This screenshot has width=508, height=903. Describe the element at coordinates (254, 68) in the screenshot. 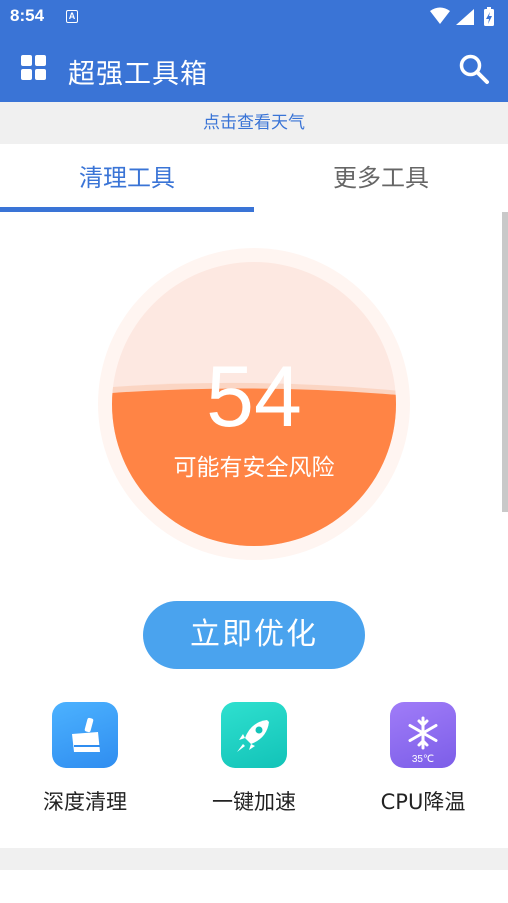

I see `app-bar: 超强工具箱` at that location.